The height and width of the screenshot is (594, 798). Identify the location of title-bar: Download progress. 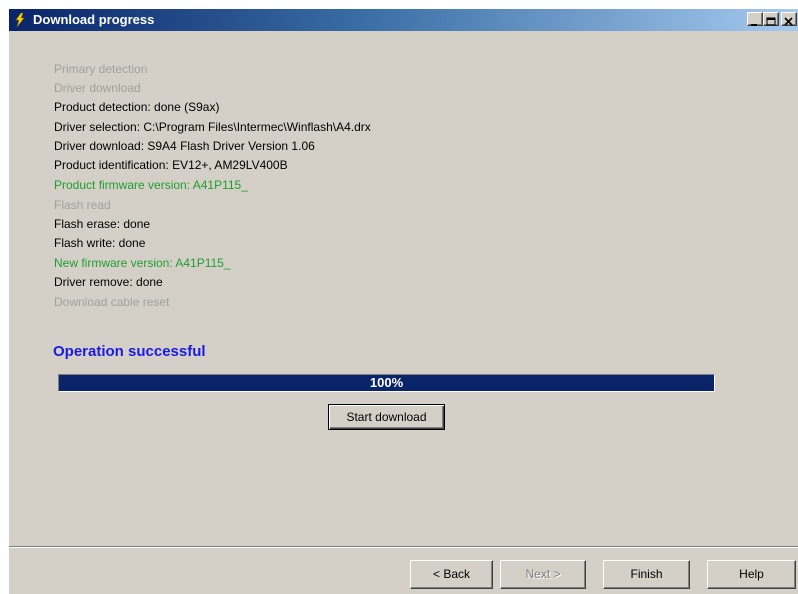
(403, 20).